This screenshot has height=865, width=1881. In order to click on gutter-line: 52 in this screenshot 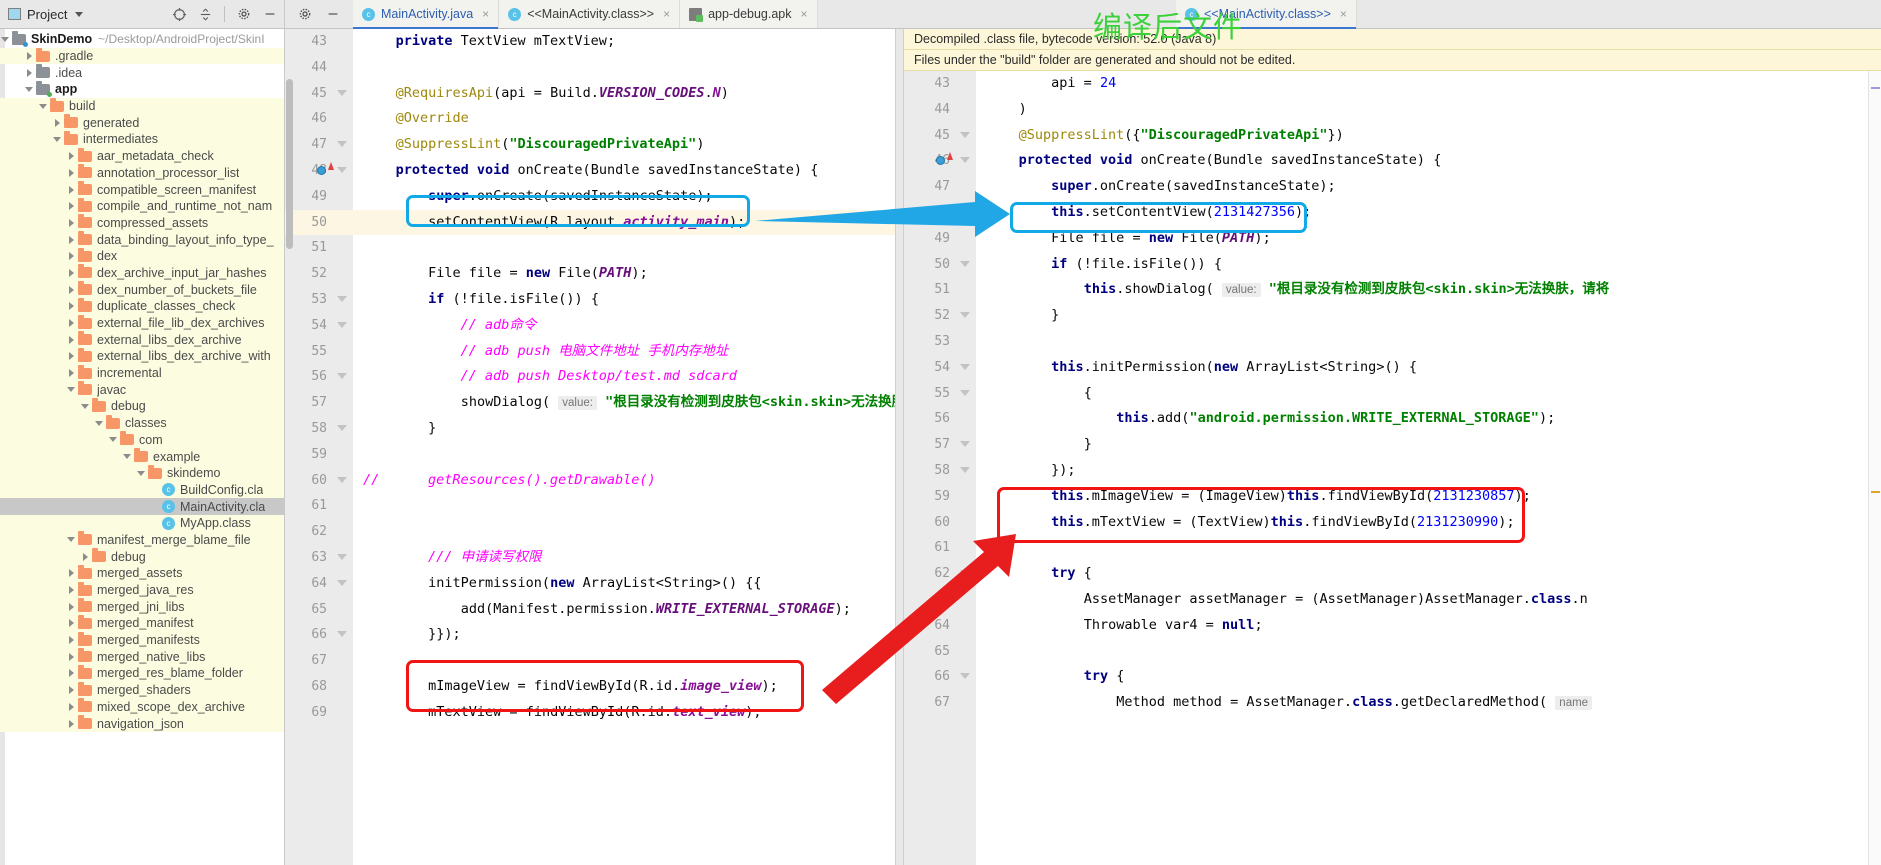, I will do `click(319, 274)`.